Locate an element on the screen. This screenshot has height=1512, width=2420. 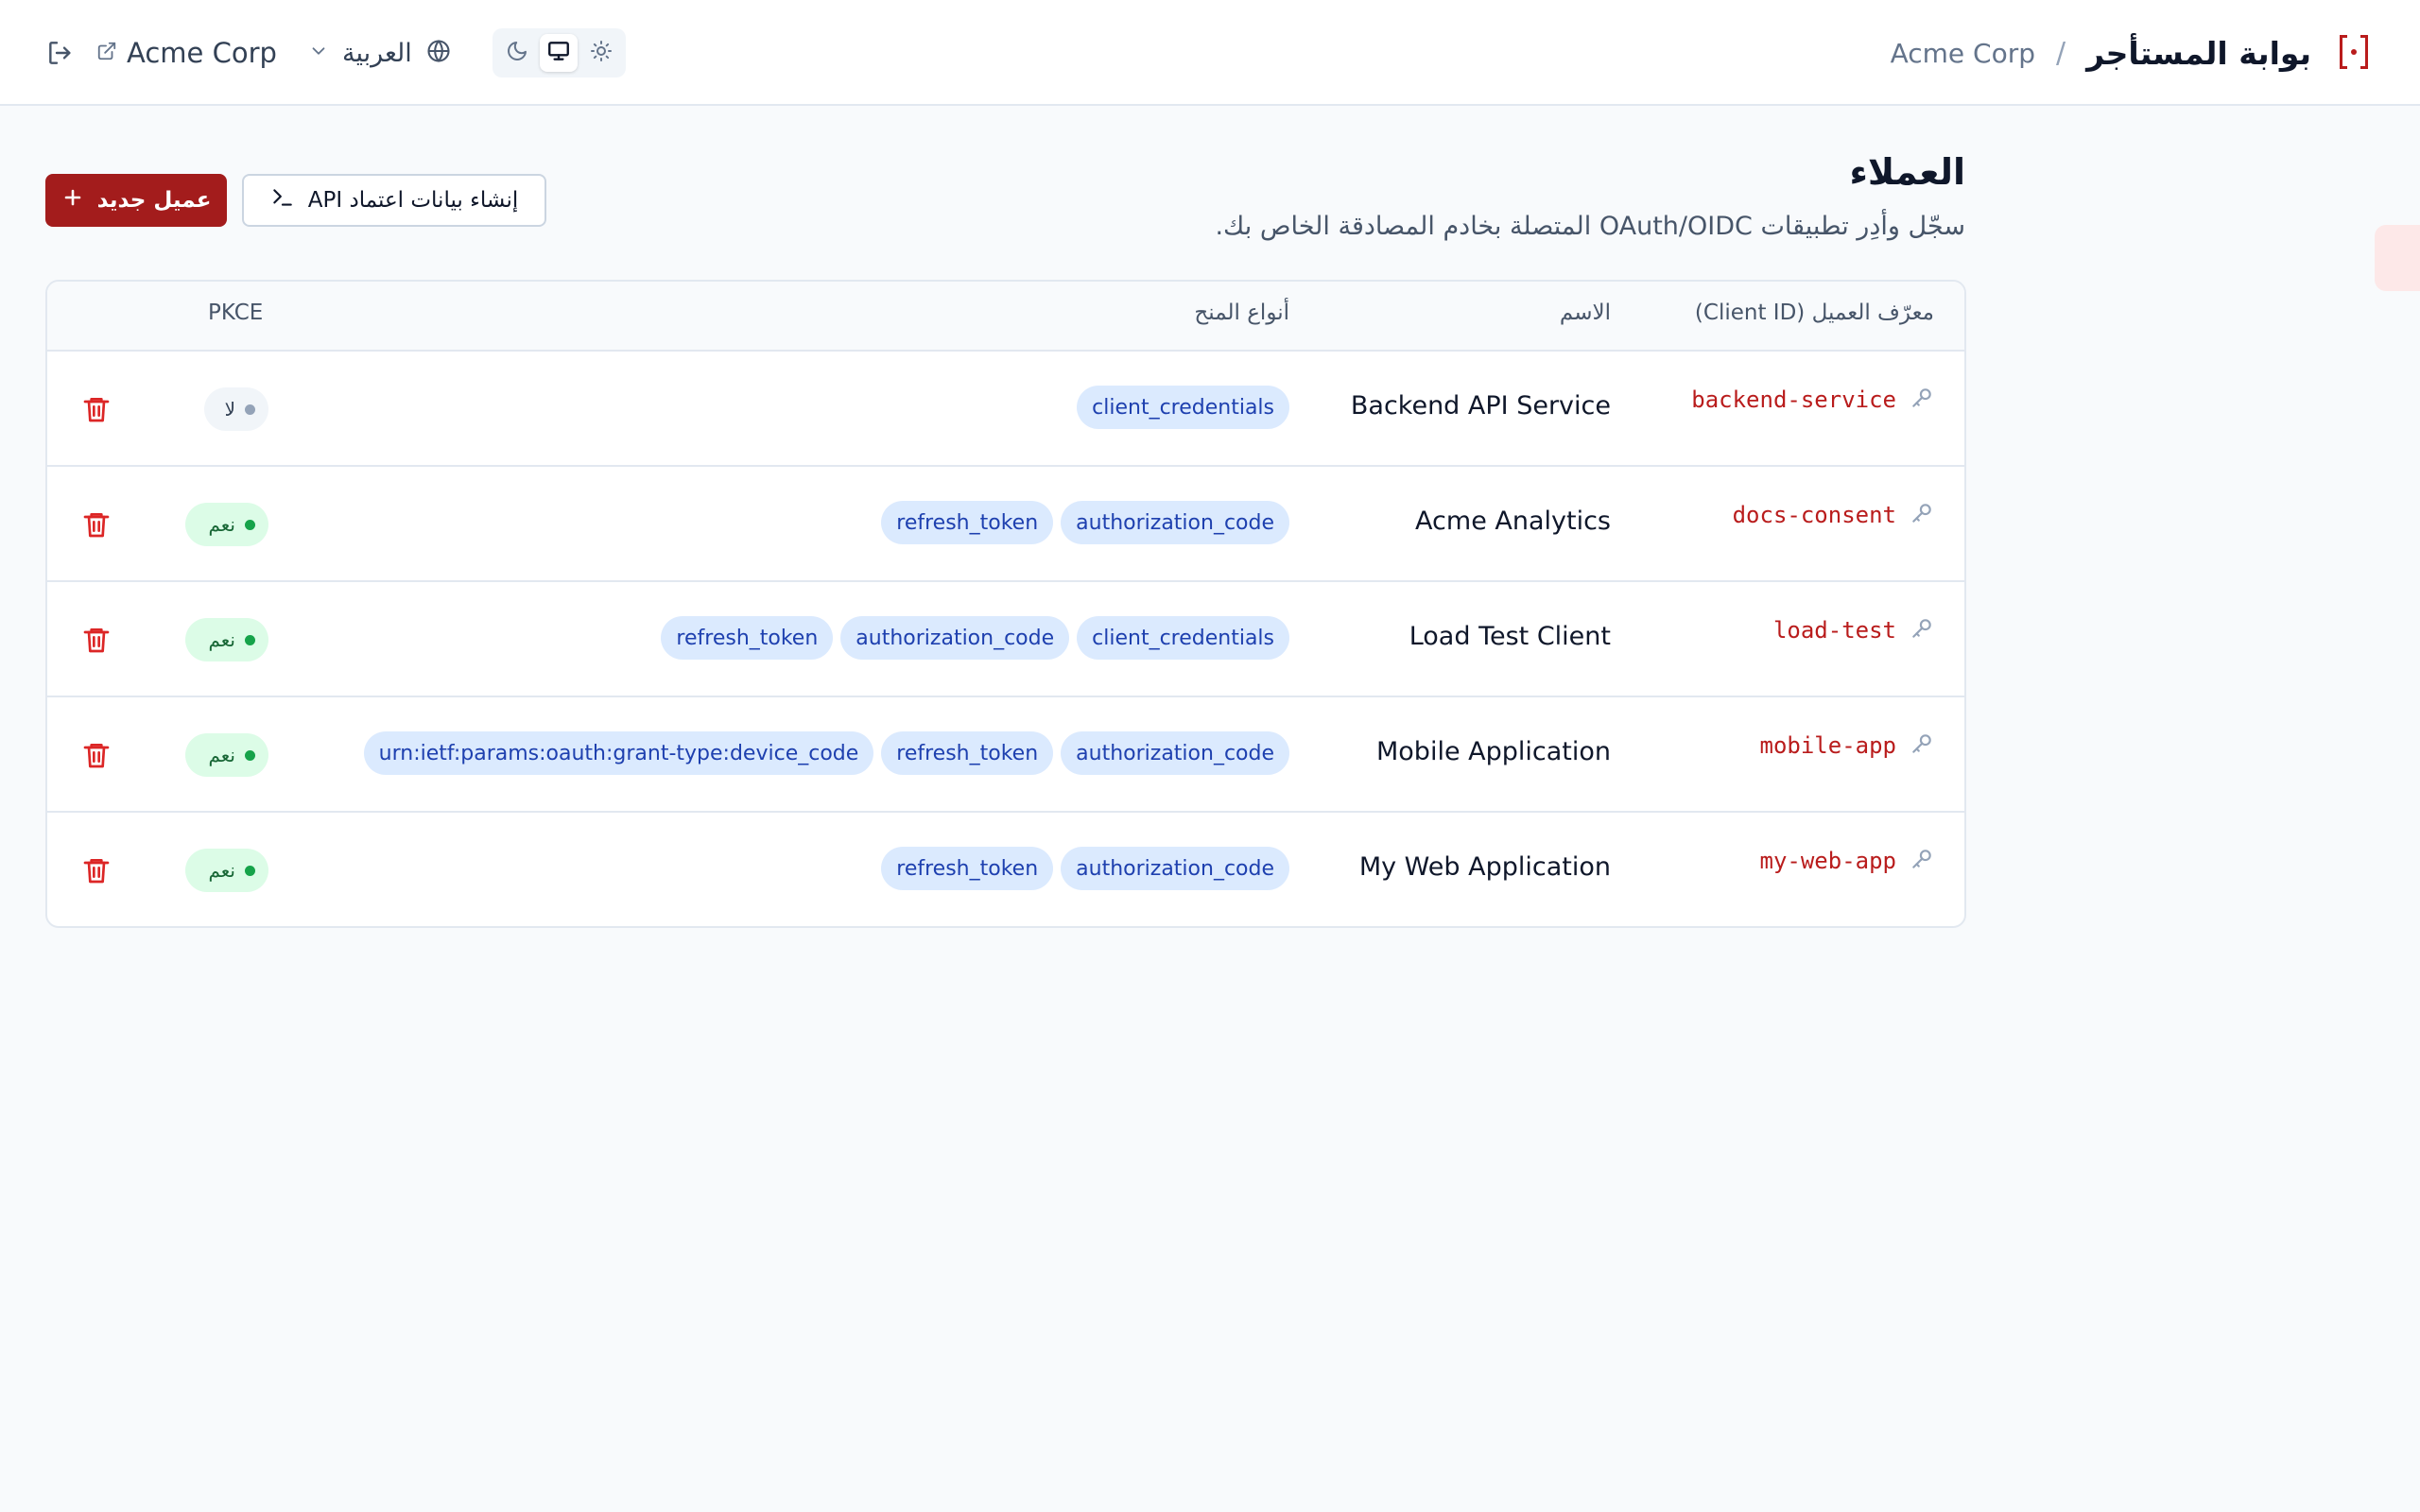
logout-icon is located at coordinates (60, 53).